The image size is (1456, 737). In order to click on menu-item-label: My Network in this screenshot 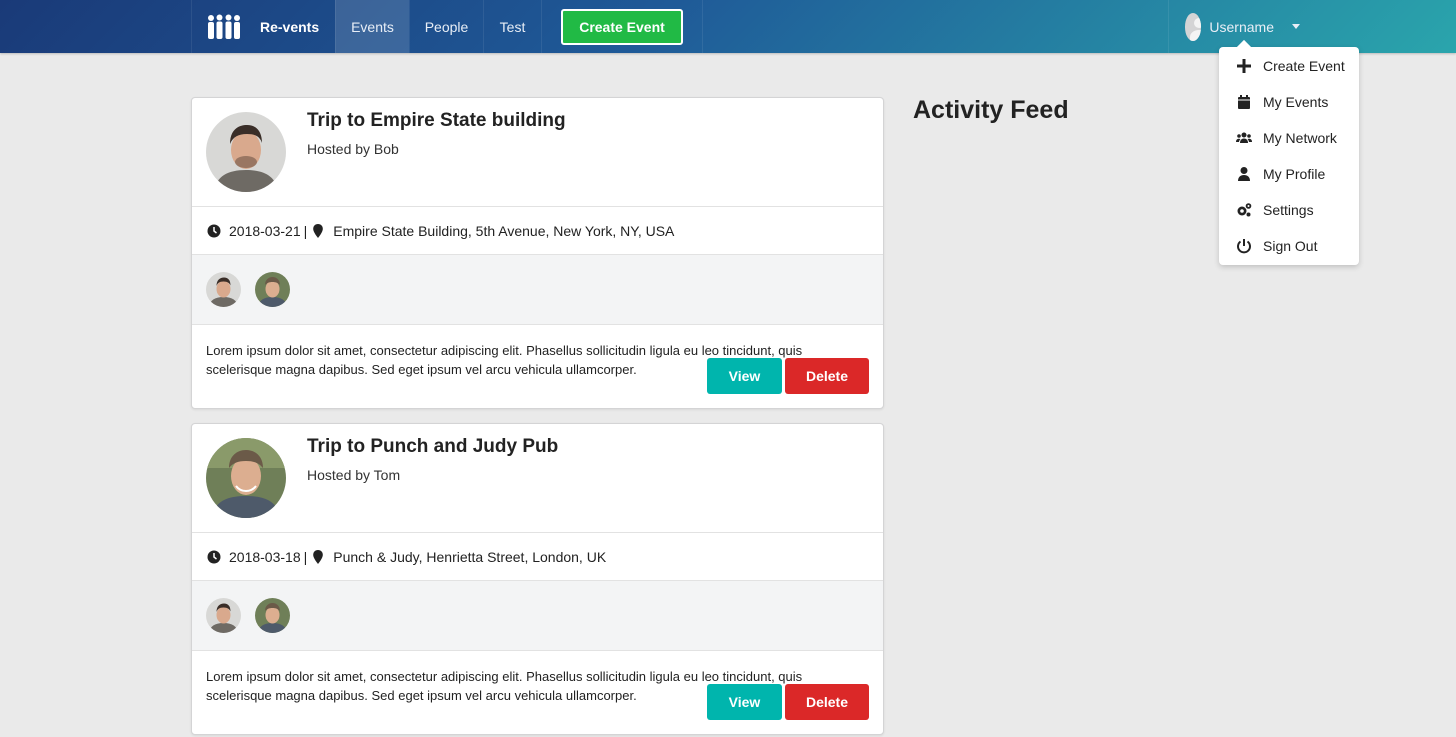, I will do `click(1300, 138)`.